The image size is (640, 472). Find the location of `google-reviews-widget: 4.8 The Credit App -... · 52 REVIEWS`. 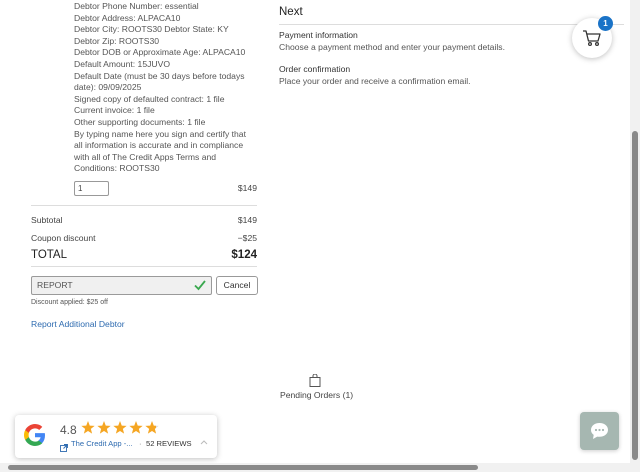

google-reviews-widget: 4.8 The Credit App -... · 52 REVIEWS is located at coordinates (116, 436).